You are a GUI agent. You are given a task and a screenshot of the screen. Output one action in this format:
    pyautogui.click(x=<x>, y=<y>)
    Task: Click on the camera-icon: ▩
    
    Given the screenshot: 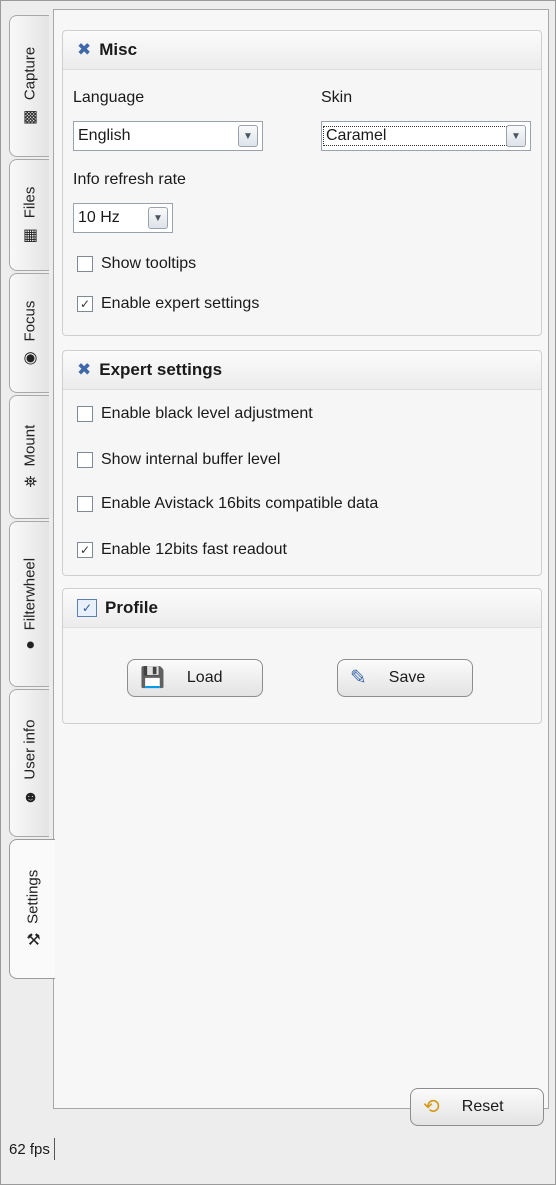 What is the action you would take?
    pyautogui.click(x=29, y=117)
    